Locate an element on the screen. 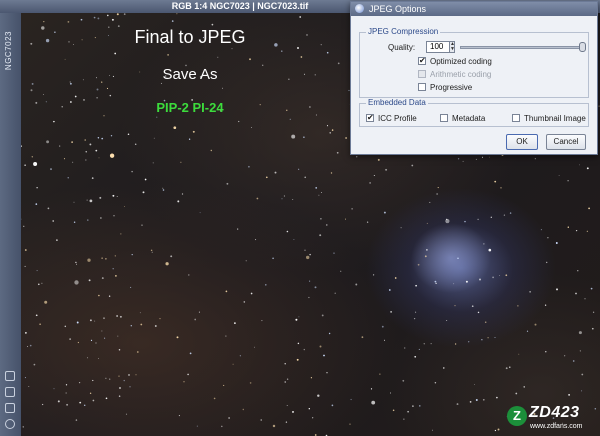  preview-icon is located at coordinates (10, 376).